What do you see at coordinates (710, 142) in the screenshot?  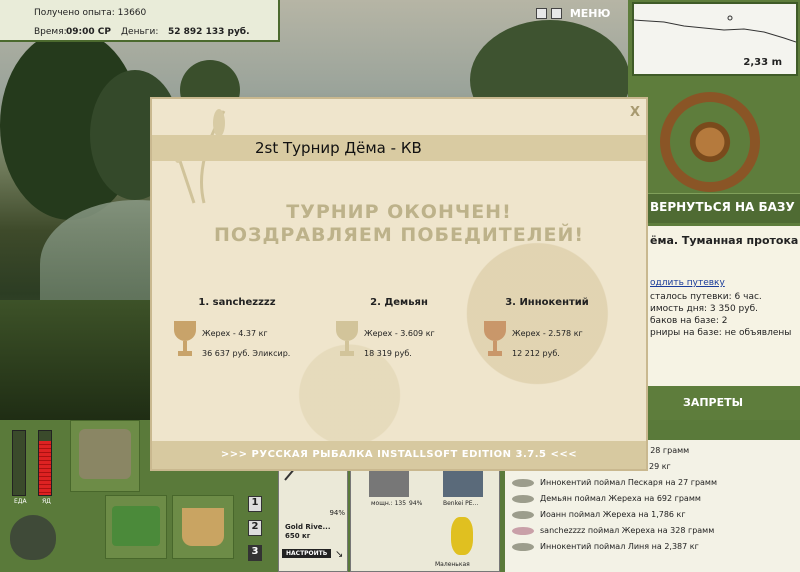 I see `ship-wheel-icon` at bounding box center [710, 142].